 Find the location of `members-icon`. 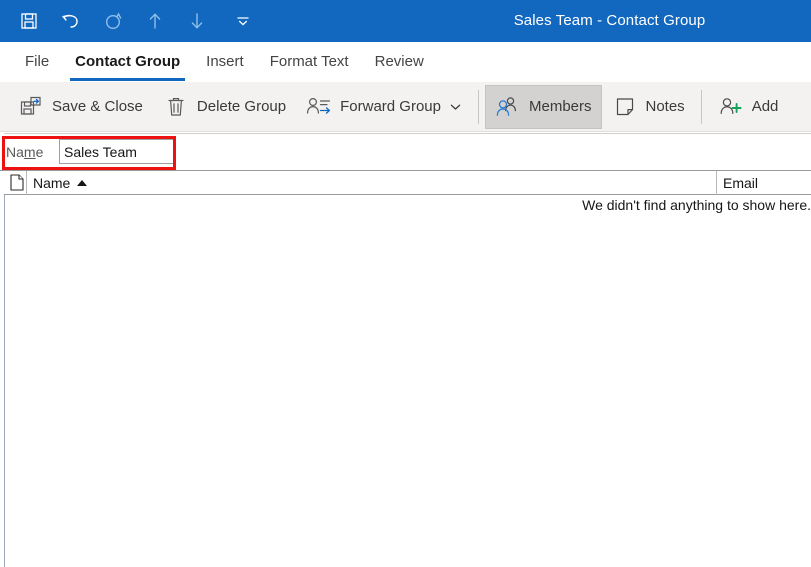

members-icon is located at coordinates (508, 107).